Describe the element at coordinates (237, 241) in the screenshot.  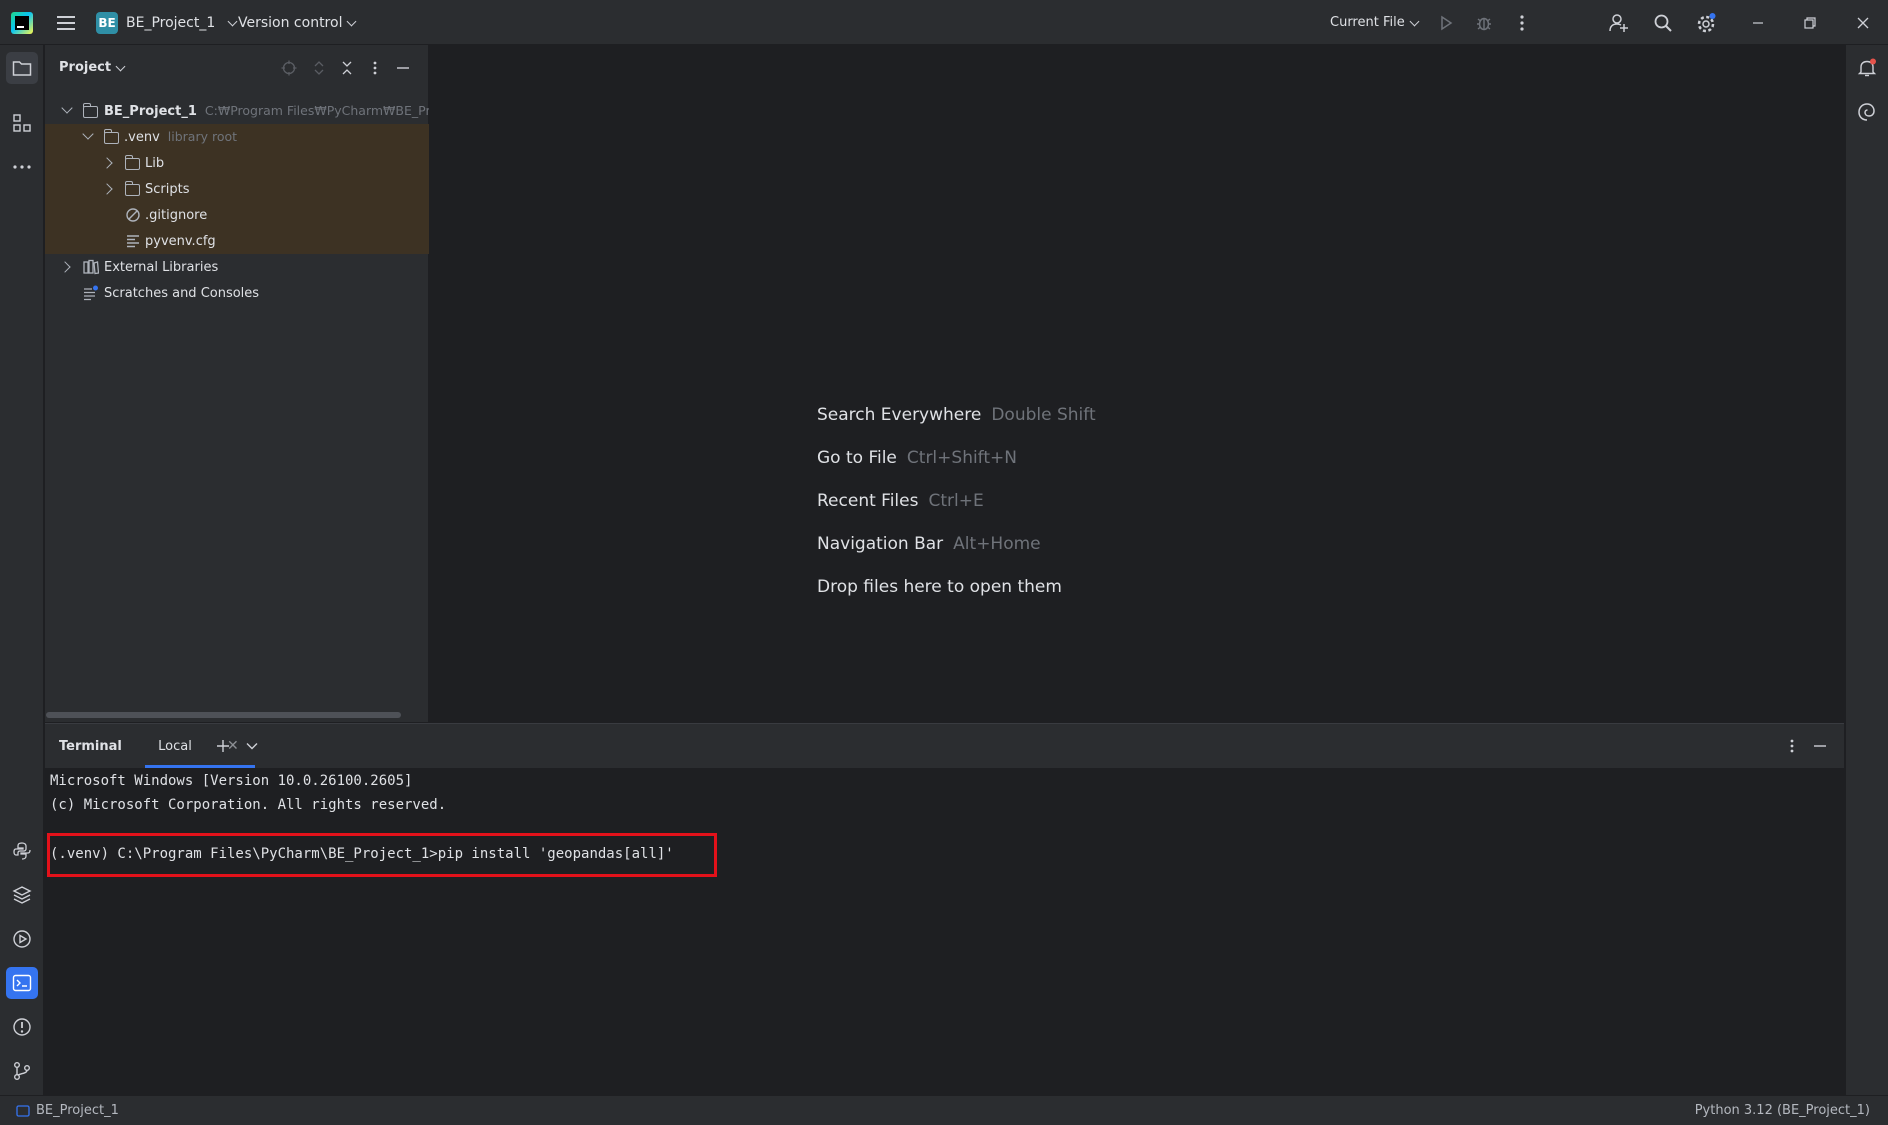
I see `tree-item-pyvenv-cfg: pyvenv.cfg` at that location.